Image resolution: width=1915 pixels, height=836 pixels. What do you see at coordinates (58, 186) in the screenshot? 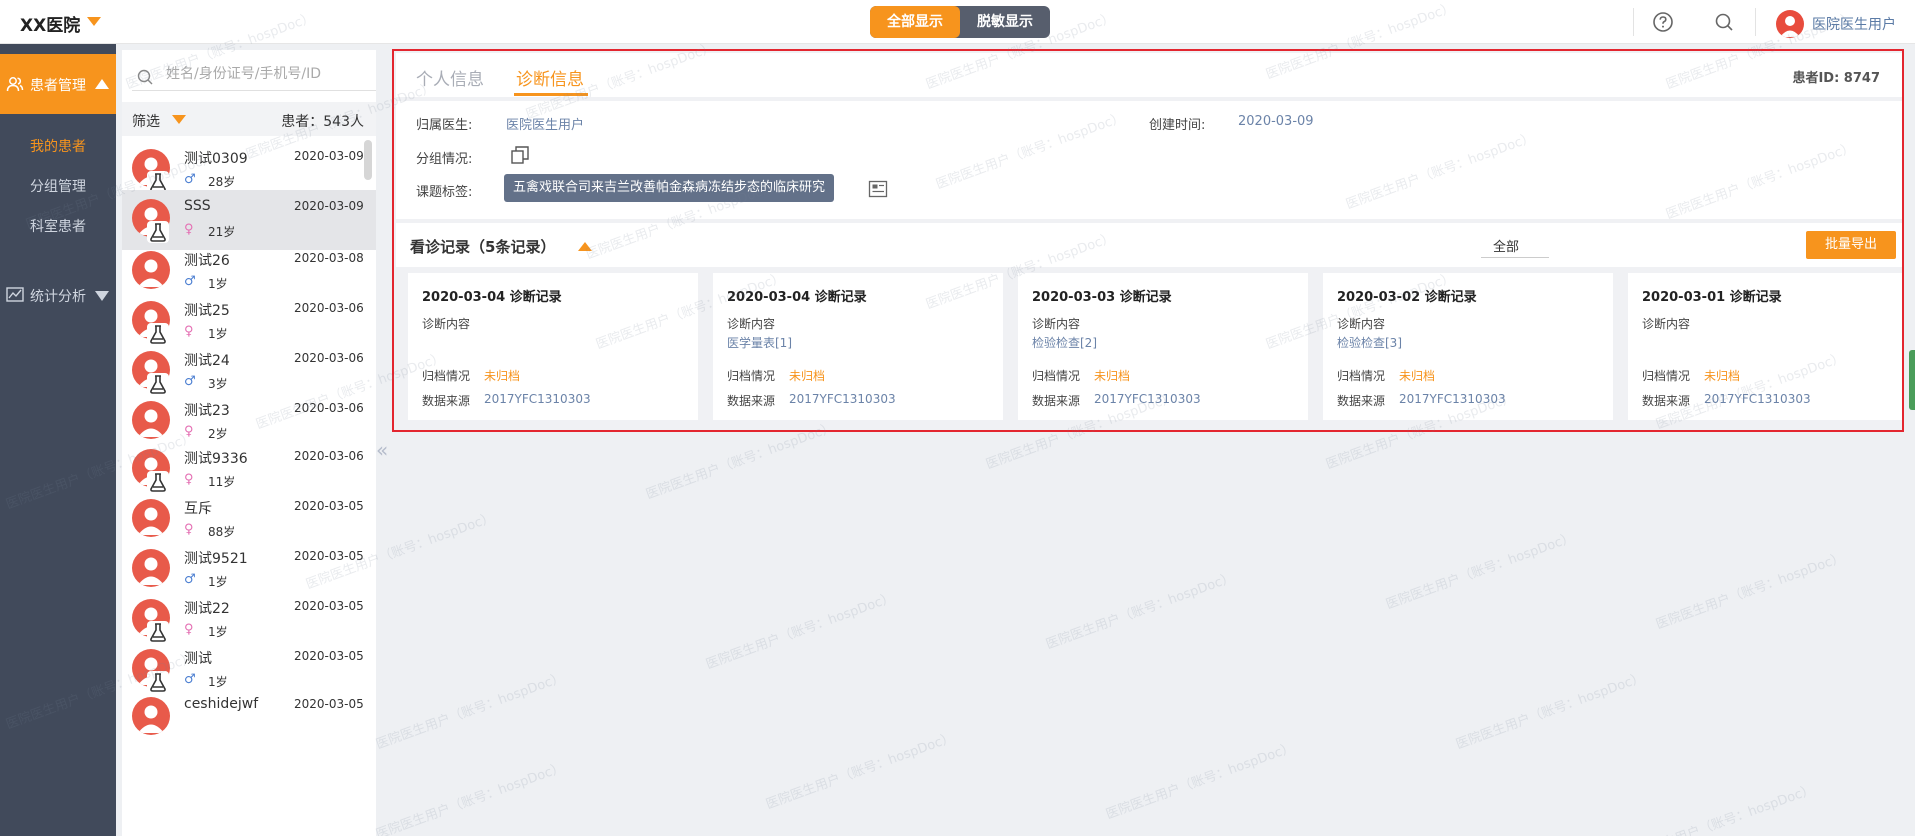
I see `nav-group-management: 分组管理` at bounding box center [58, 186].